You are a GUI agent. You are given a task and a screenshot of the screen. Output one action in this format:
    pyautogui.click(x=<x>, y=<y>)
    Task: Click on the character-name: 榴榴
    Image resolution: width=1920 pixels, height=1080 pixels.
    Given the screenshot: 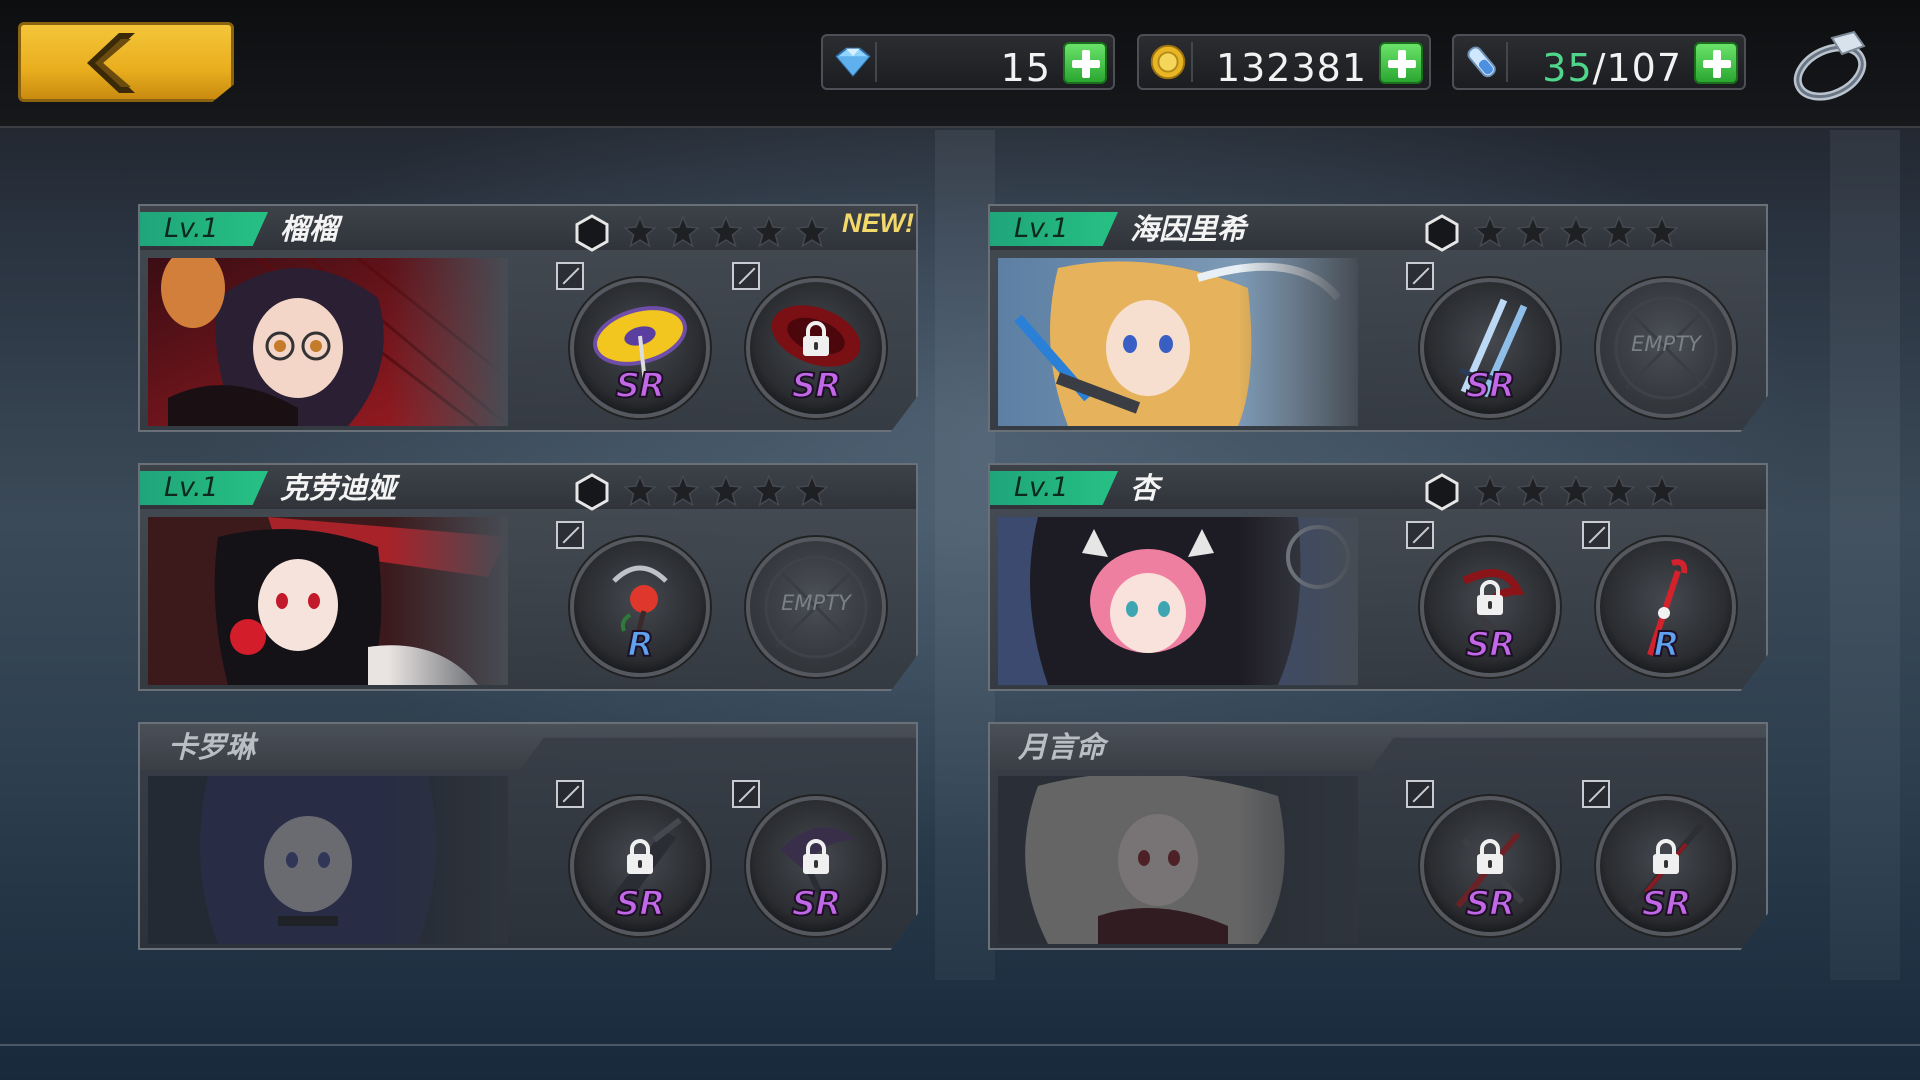 What is the action you would take?
    pyautogui.click(x=309, y=230)
    